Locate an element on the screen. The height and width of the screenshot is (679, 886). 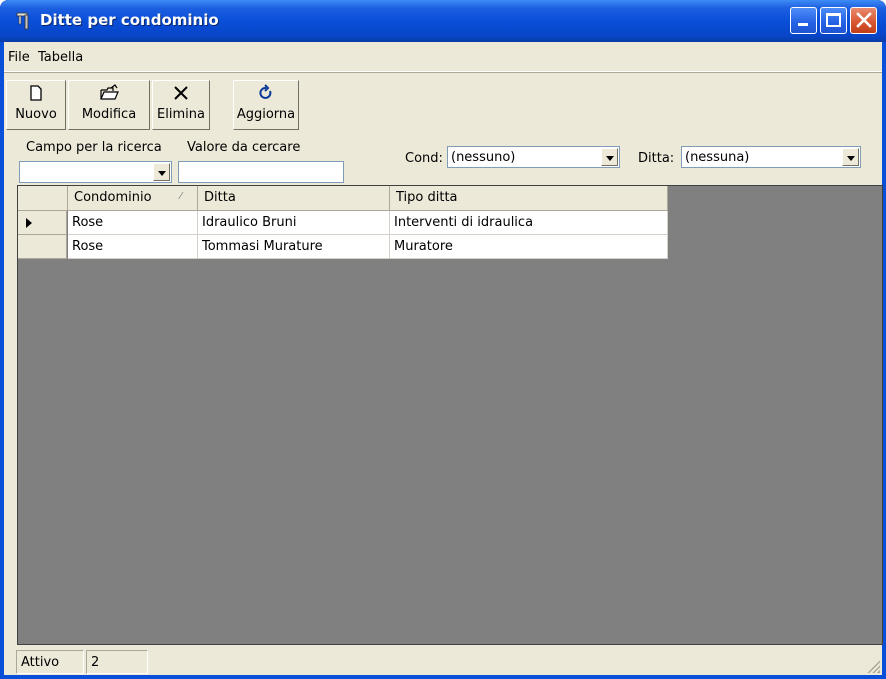
cond-select: (nessuno) is located at coordinates (533, 157).